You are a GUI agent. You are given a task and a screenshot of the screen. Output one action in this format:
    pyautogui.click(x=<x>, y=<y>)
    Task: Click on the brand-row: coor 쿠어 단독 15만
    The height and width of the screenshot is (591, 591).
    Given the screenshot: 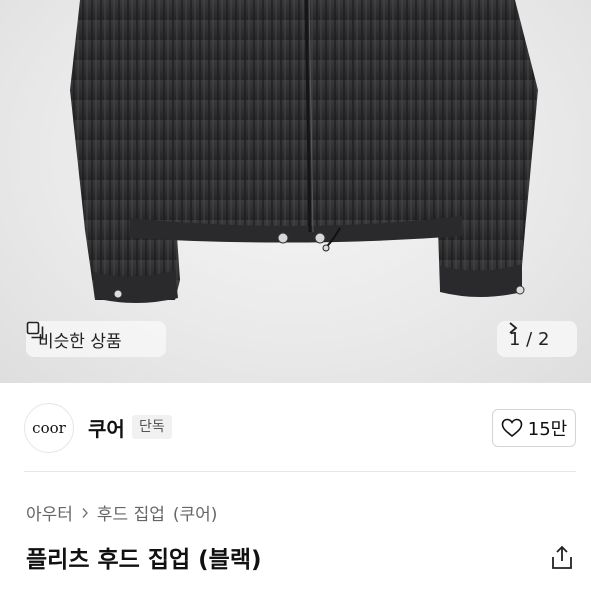 What is the action you would take?
    pyautogui.click(x=295, y=427)
    